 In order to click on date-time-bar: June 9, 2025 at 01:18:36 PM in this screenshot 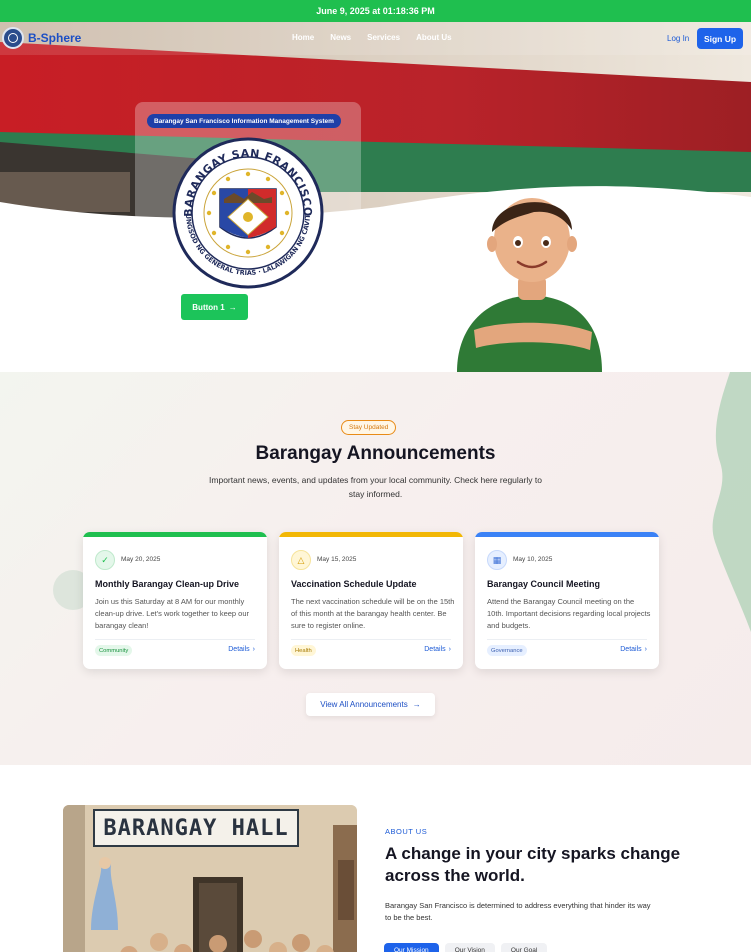, I will do `click(375, 11)`.